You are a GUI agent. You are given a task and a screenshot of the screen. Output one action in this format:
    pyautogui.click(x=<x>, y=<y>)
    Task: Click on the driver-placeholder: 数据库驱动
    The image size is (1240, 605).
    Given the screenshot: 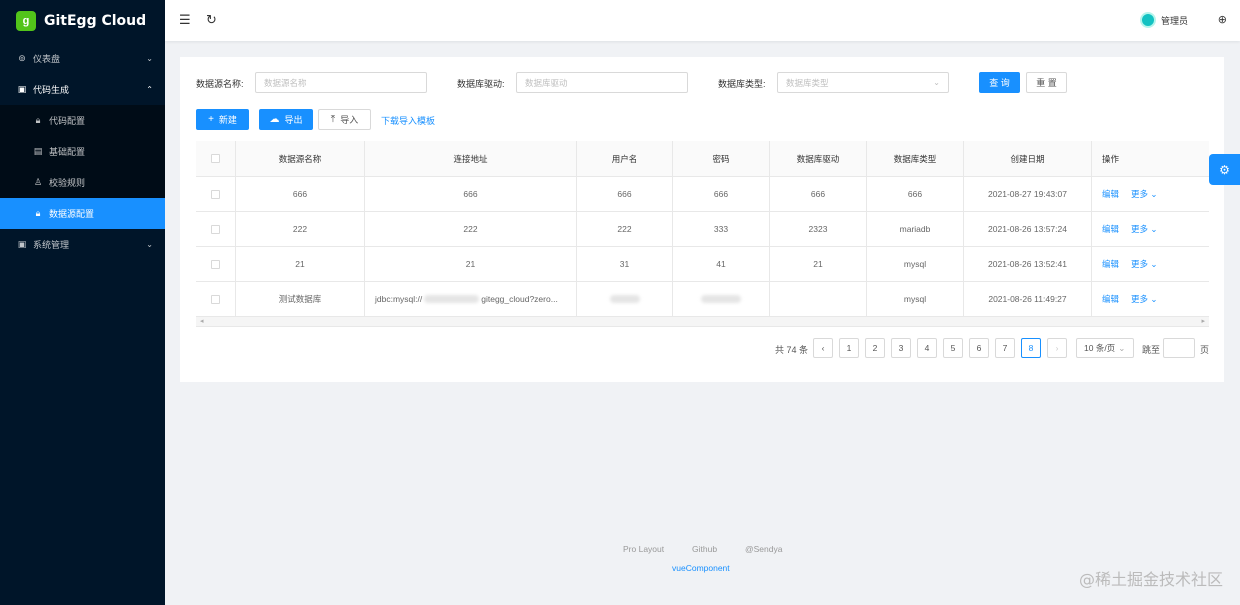 What is the action you would take?
    pyautogui.click(x=546, y=82)
    